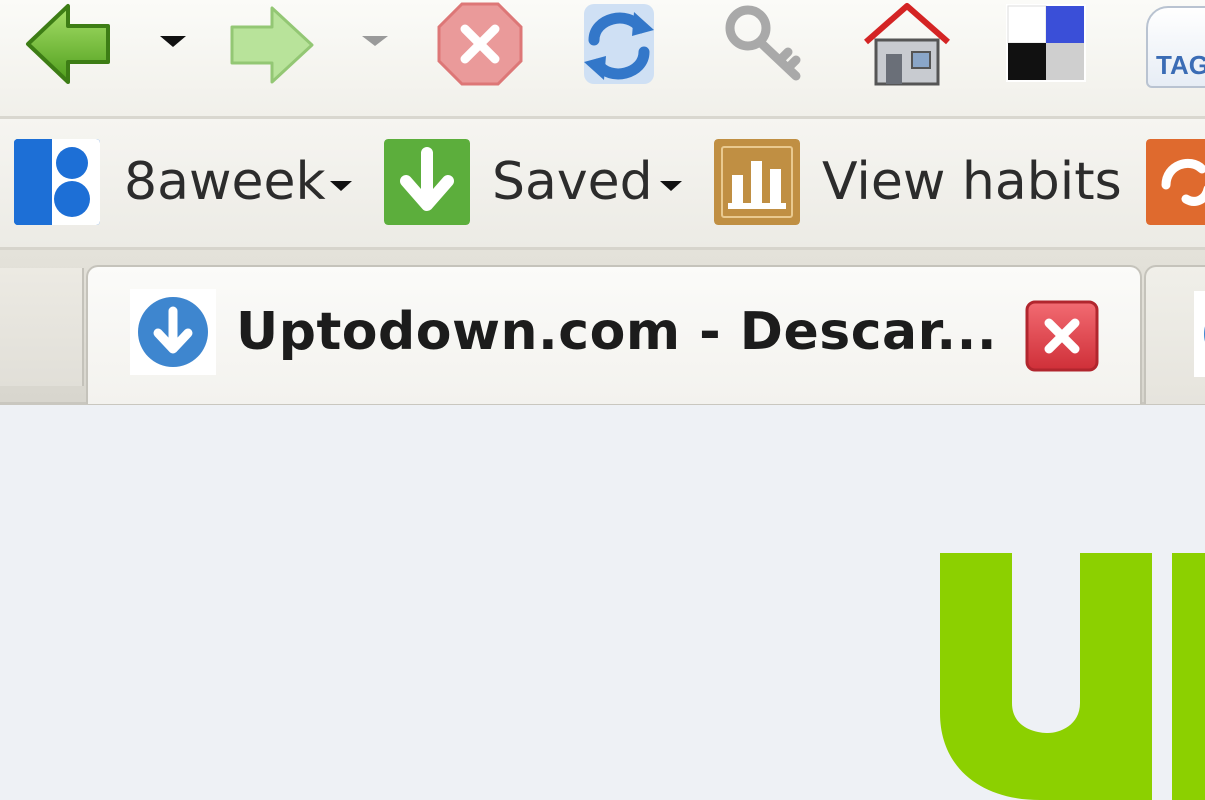 The width and height of the screenshot is (1205, 800). I want to click on bookmark-label: 8aweek, so click(225, 182).